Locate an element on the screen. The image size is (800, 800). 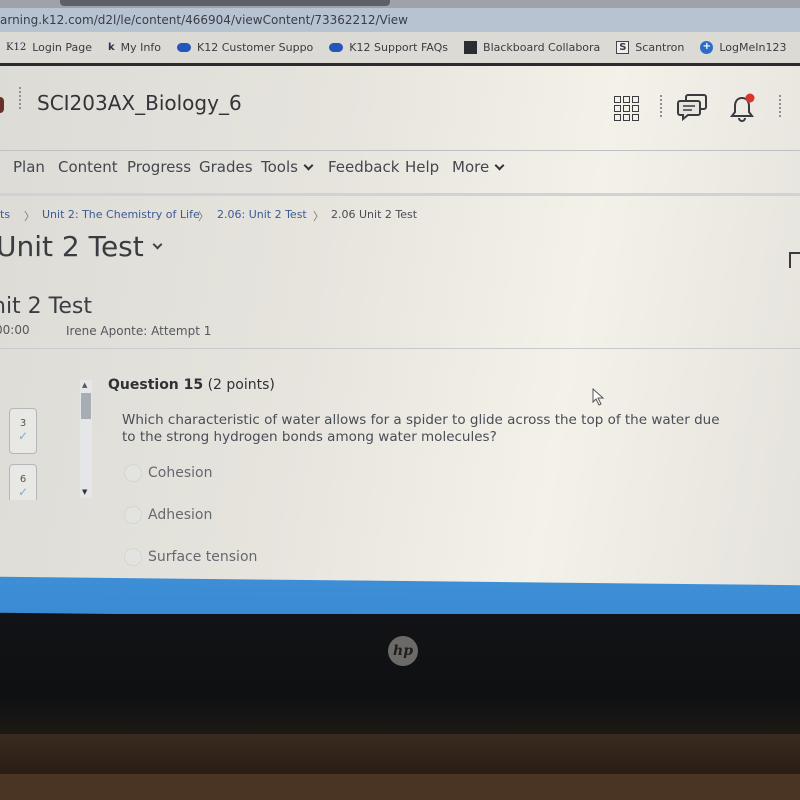
page-title: Unit 2 Test is located at coordinates (81, 246).